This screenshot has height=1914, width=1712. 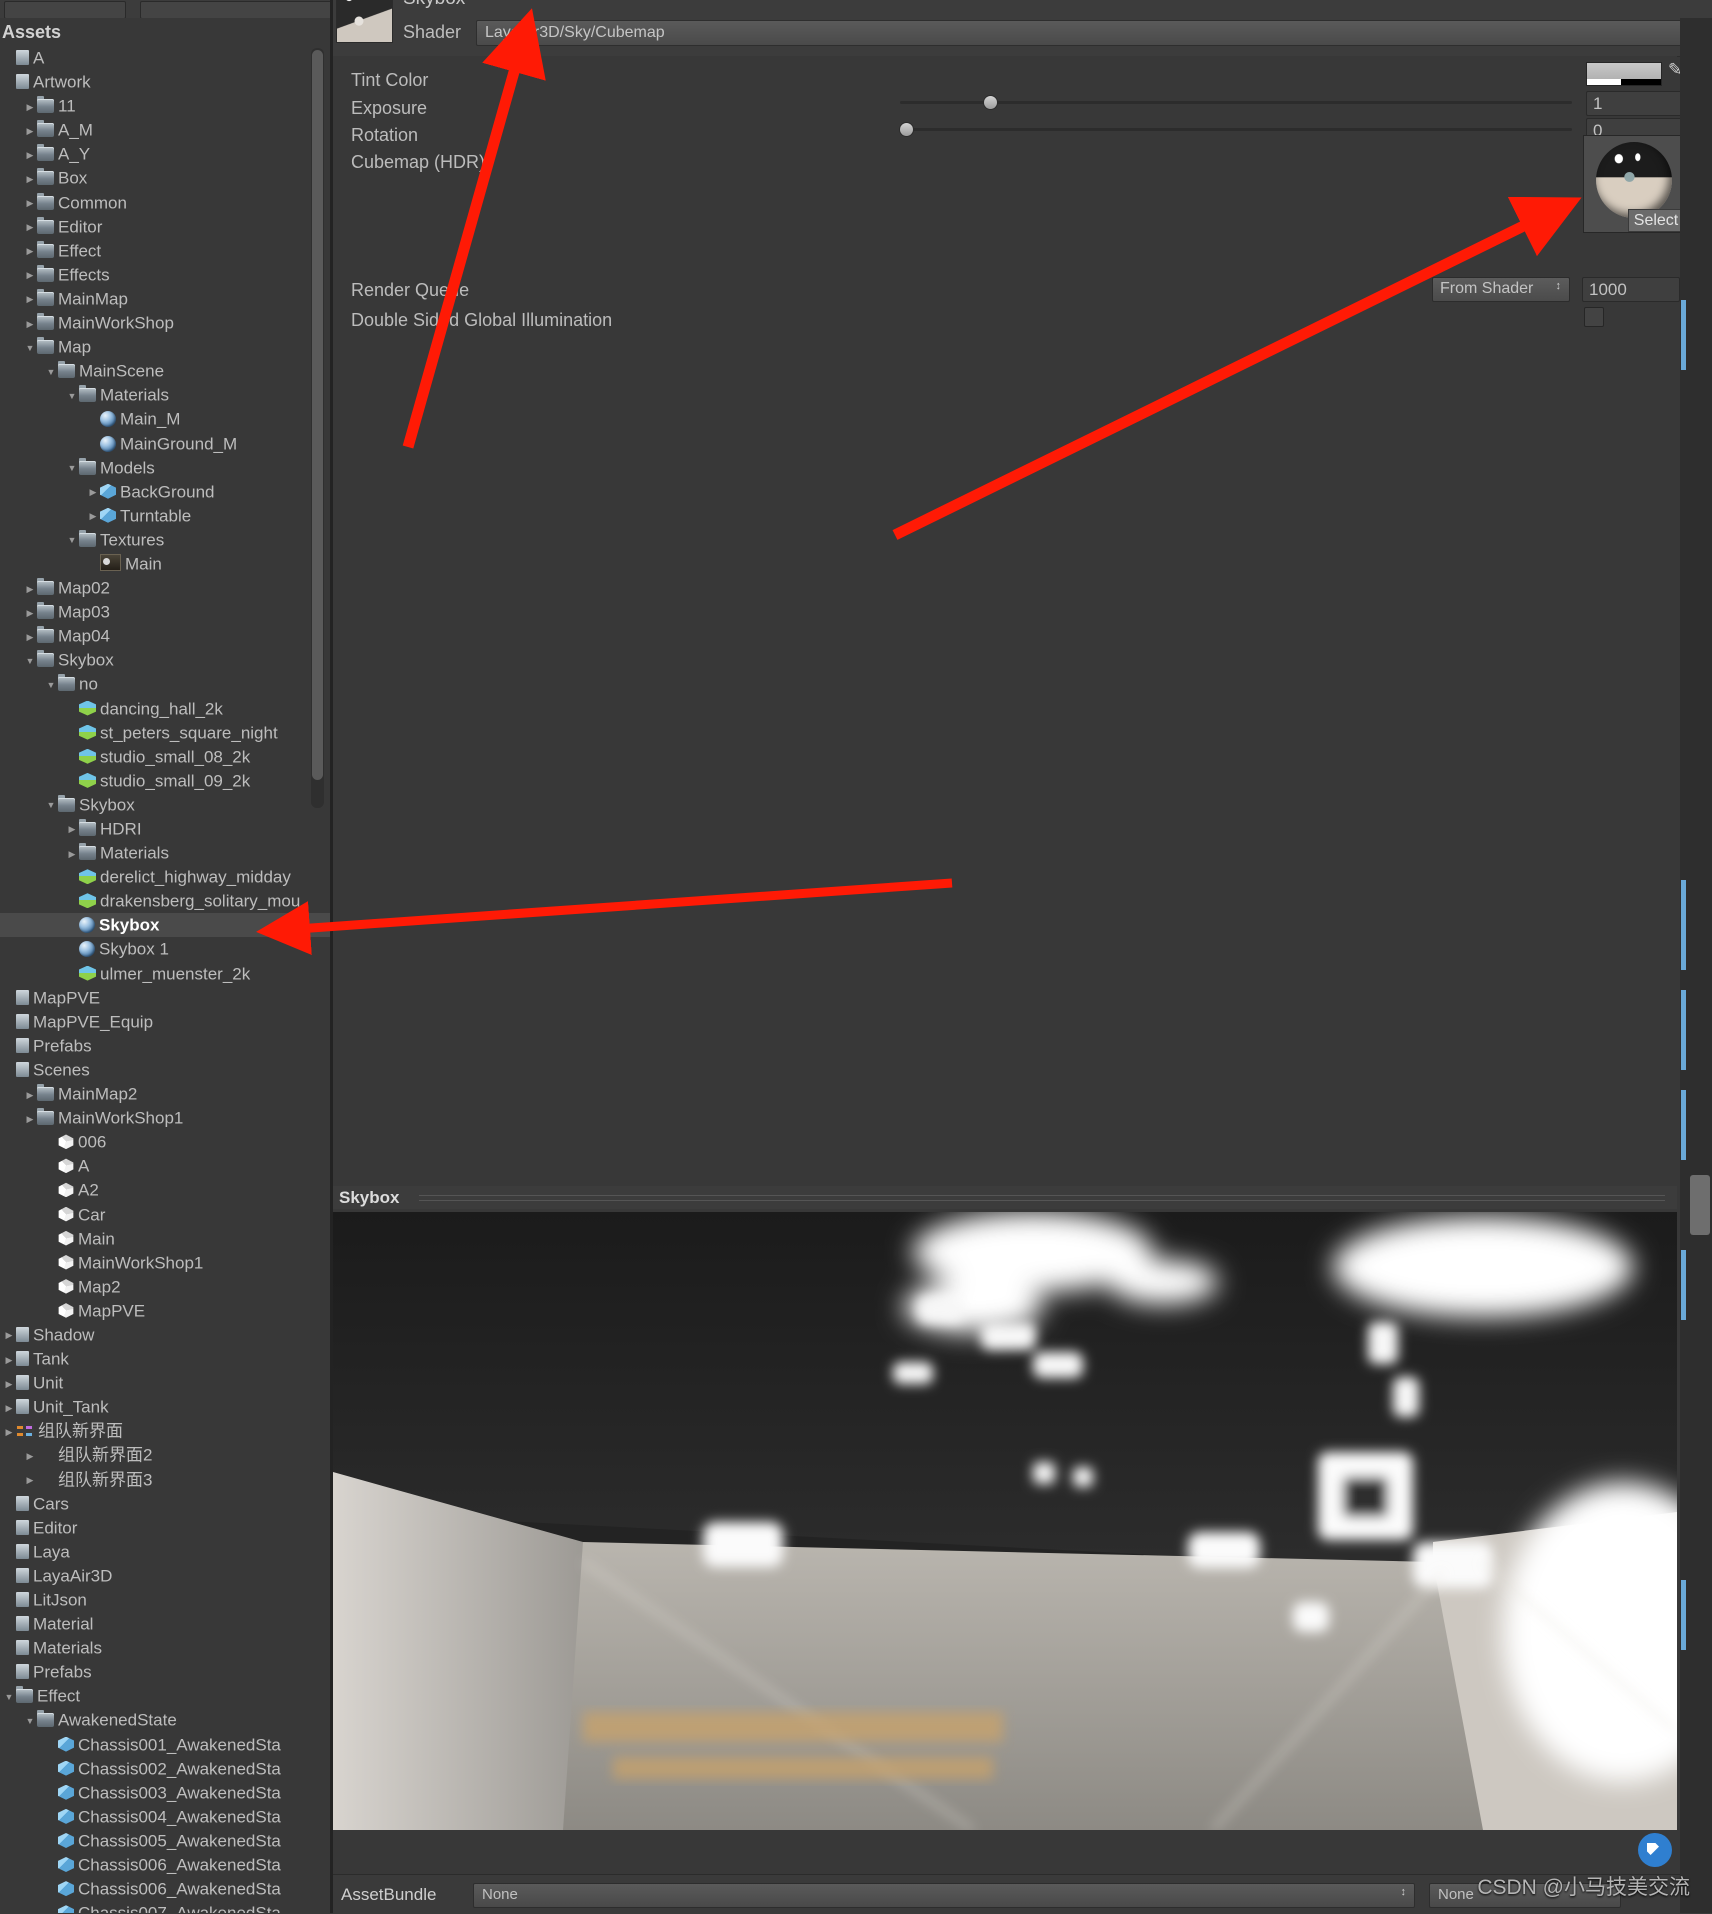 I want to click on tree-row: • MainGround_M, so click(x=165, y=444).